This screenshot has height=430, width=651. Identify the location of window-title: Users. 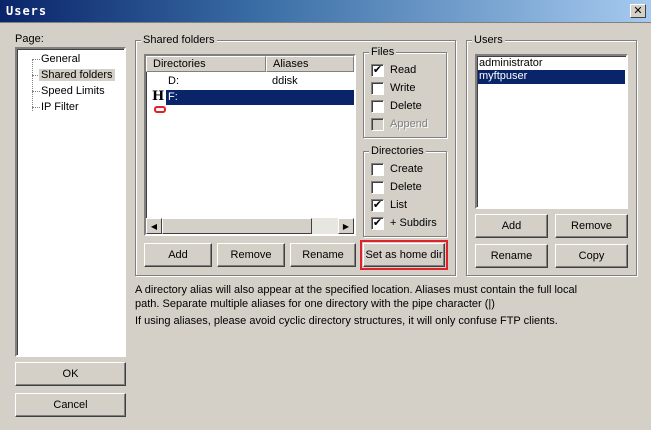
(27, 11).